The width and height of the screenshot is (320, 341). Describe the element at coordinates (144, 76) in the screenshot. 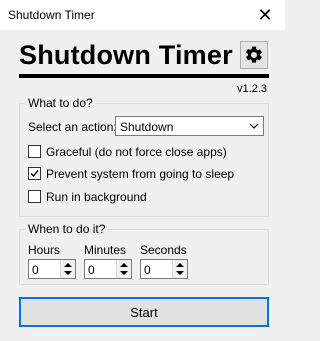

I see `header-divider` at that location.